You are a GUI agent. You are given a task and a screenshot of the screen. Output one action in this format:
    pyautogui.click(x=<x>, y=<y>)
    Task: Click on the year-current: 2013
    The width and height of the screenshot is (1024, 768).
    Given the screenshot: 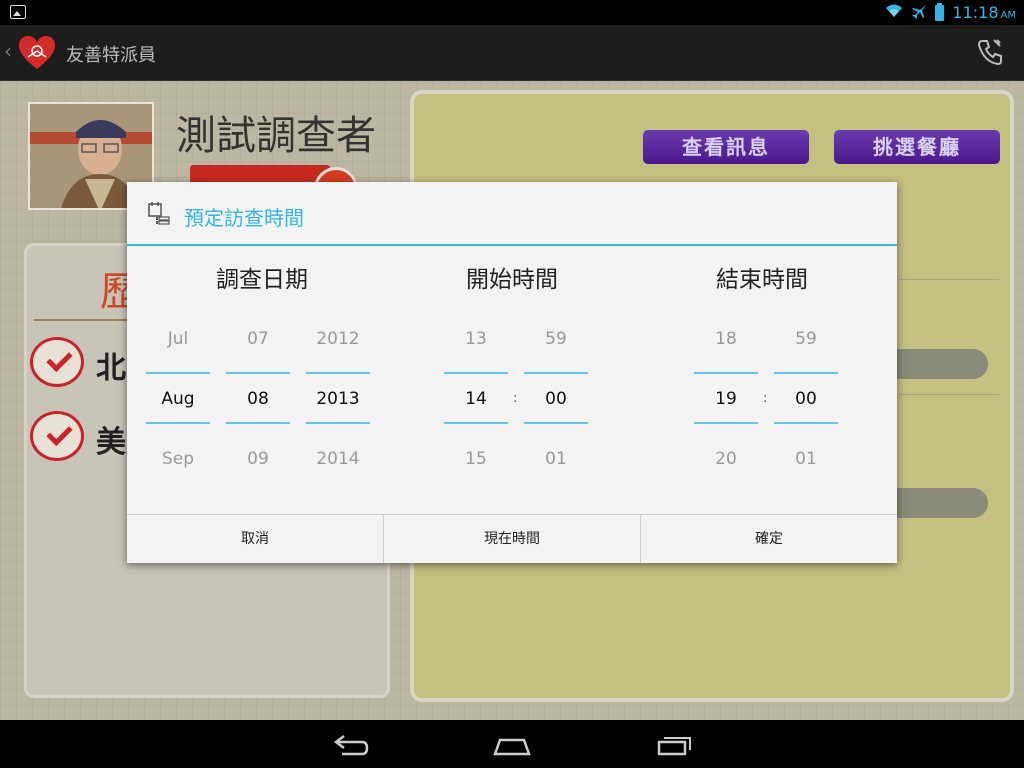 What is the action you would take?
    pyautogui.click(x=338, y=399)
    